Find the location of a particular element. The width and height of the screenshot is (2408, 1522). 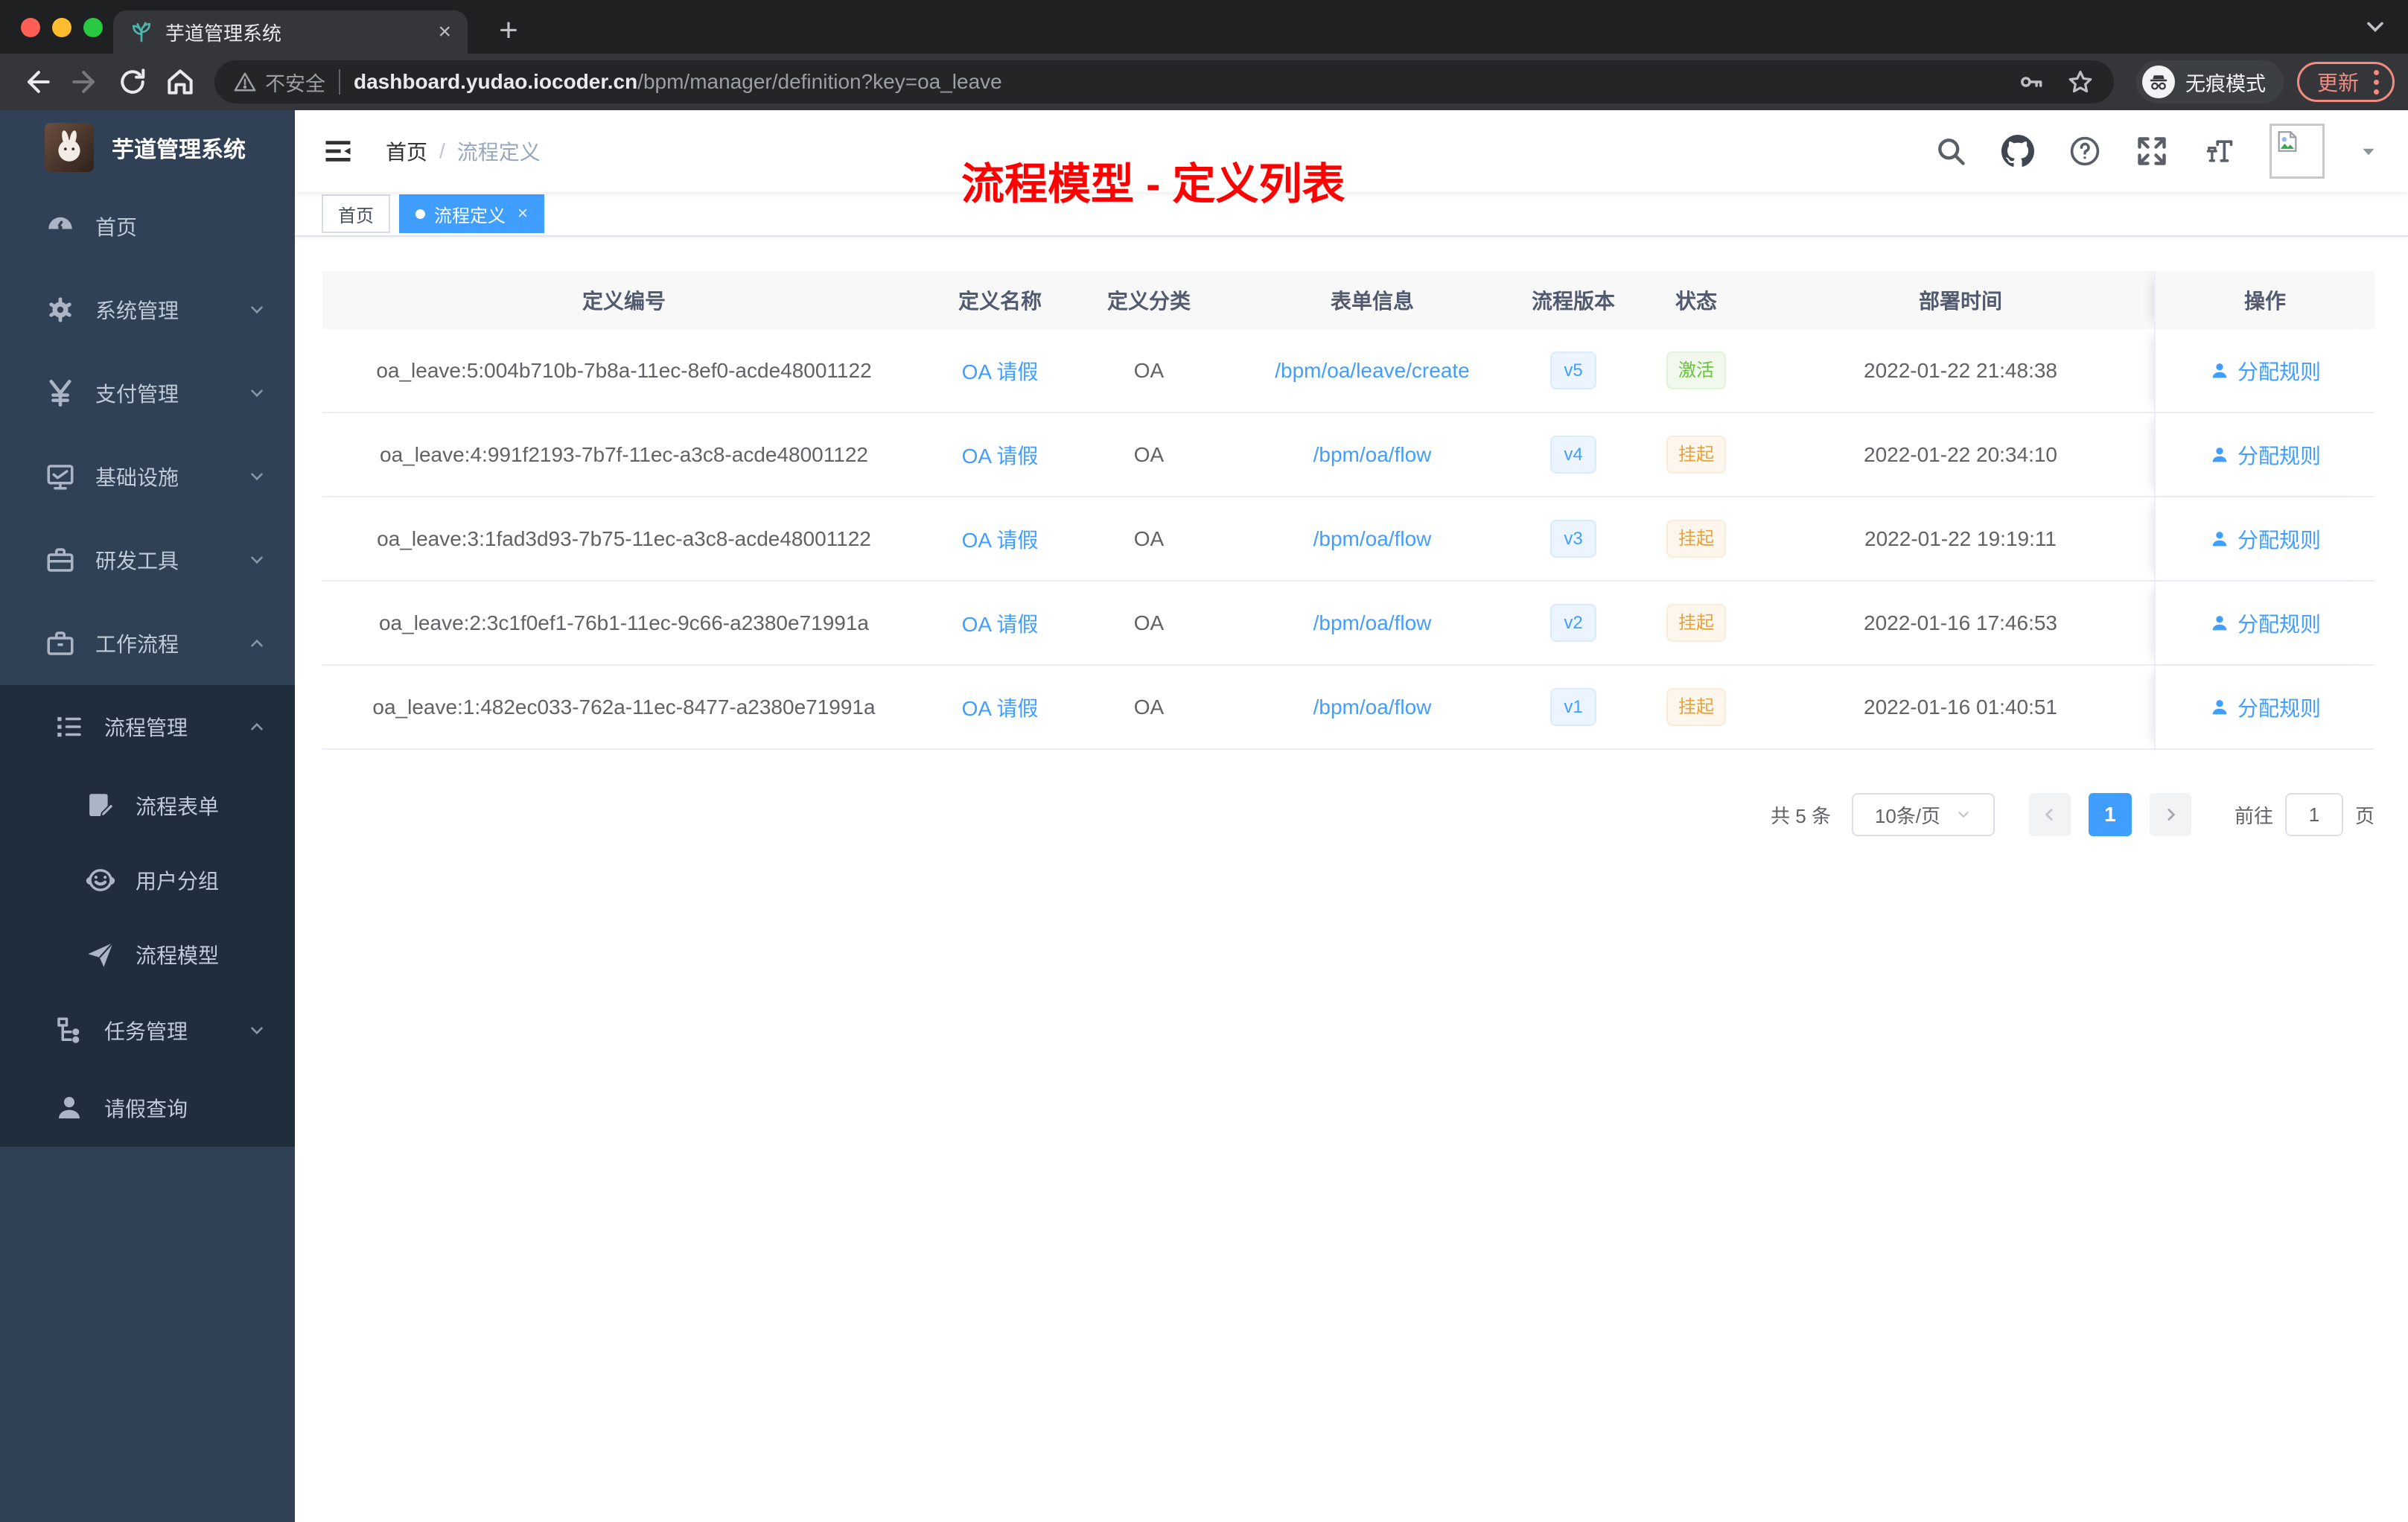

goto-label: 前往 is located at coordinates (2253, 815).